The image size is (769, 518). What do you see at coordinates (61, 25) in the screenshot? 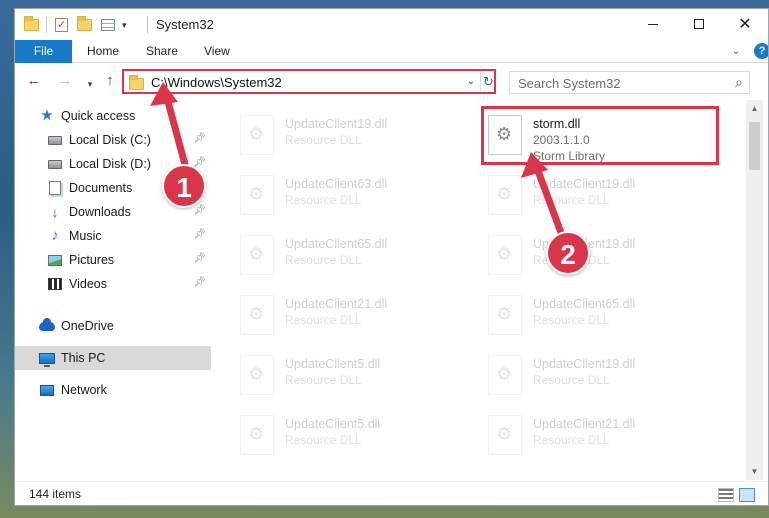
I see `properties-check-icon: ✓` at bounding box center [61, 25].